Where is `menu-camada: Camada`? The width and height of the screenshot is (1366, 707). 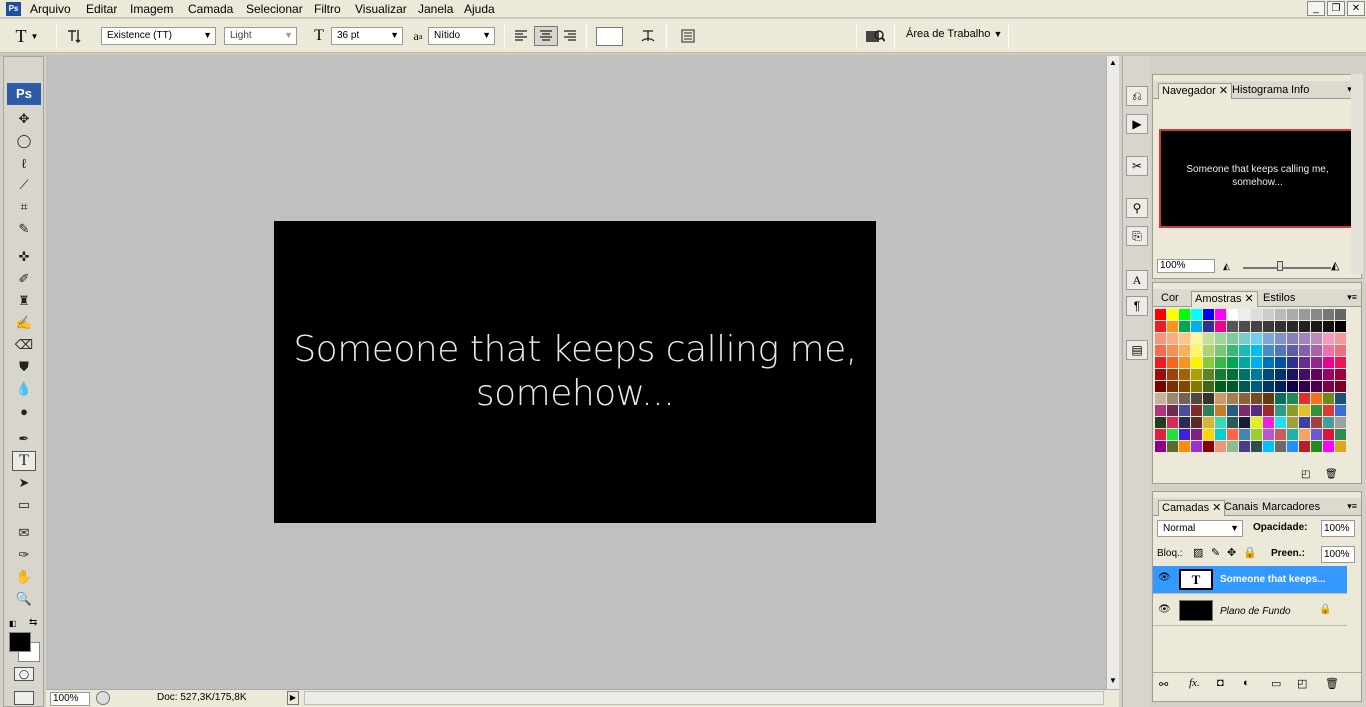
menu-camada: Camada is located at coordinates (210, 9).